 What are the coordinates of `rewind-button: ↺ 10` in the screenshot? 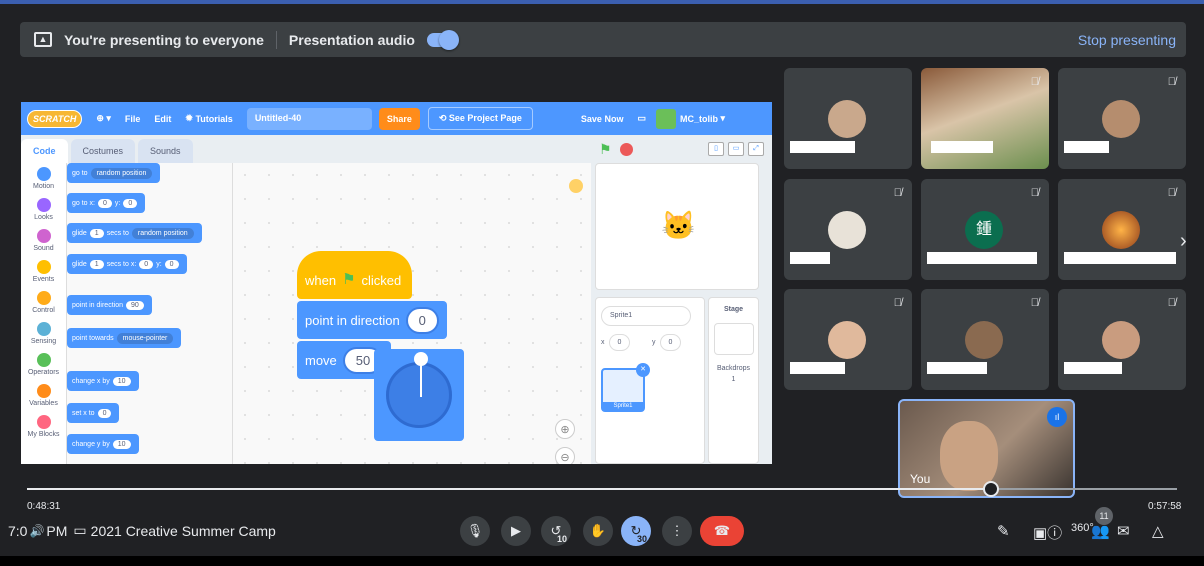 It's located at (556, 531).